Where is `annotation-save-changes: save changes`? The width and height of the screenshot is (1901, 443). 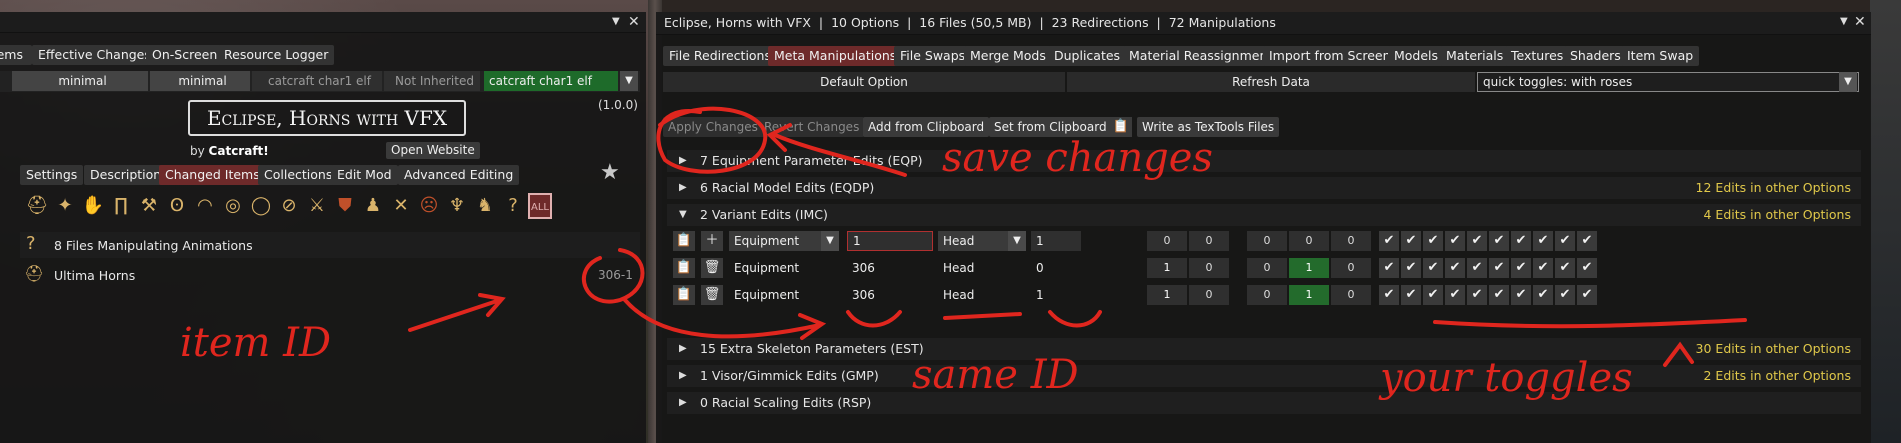
annotation-save-changes: save changes is located at coordinates (1077, 158).